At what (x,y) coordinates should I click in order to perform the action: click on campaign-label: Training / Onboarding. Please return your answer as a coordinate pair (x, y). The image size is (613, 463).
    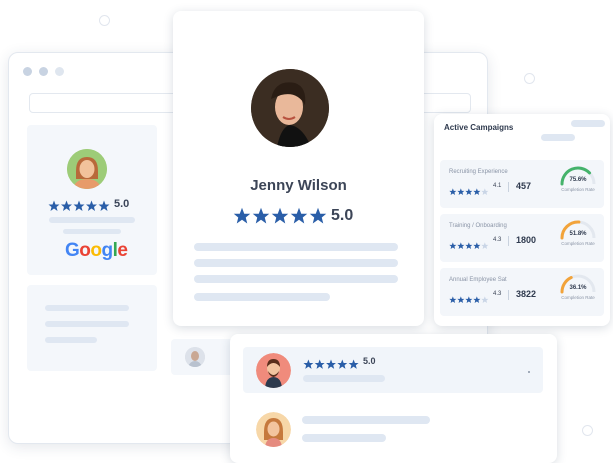
    Looking at the image, I should click on (478, 226).